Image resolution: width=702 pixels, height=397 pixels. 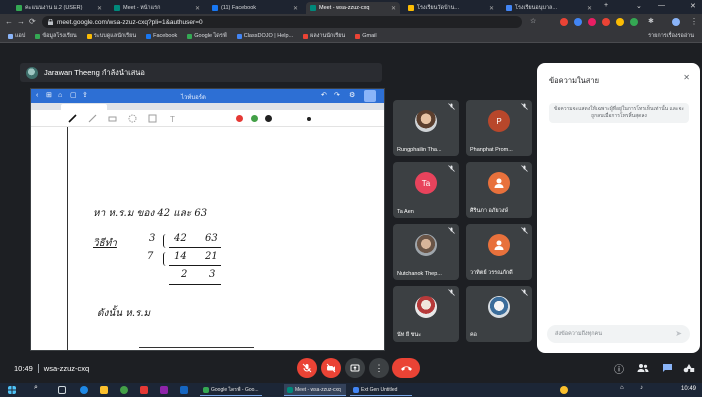 I want to click on chat-message-input: ส่งข้อความถึงทุกคน ➤, so click(x=618, y=334).